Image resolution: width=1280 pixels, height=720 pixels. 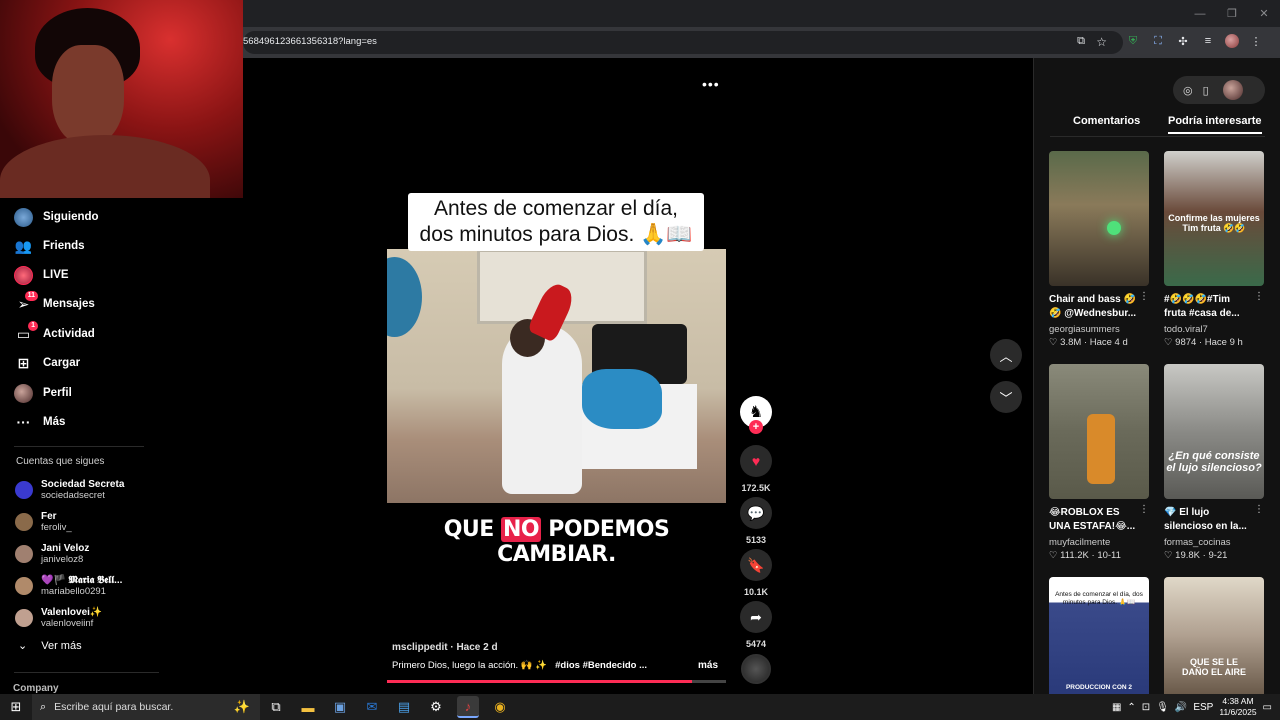 What do you see at coordinates (756, 461) in the screenshot?
I see `heart-icon: ♥` at bounding box center [756, 461].